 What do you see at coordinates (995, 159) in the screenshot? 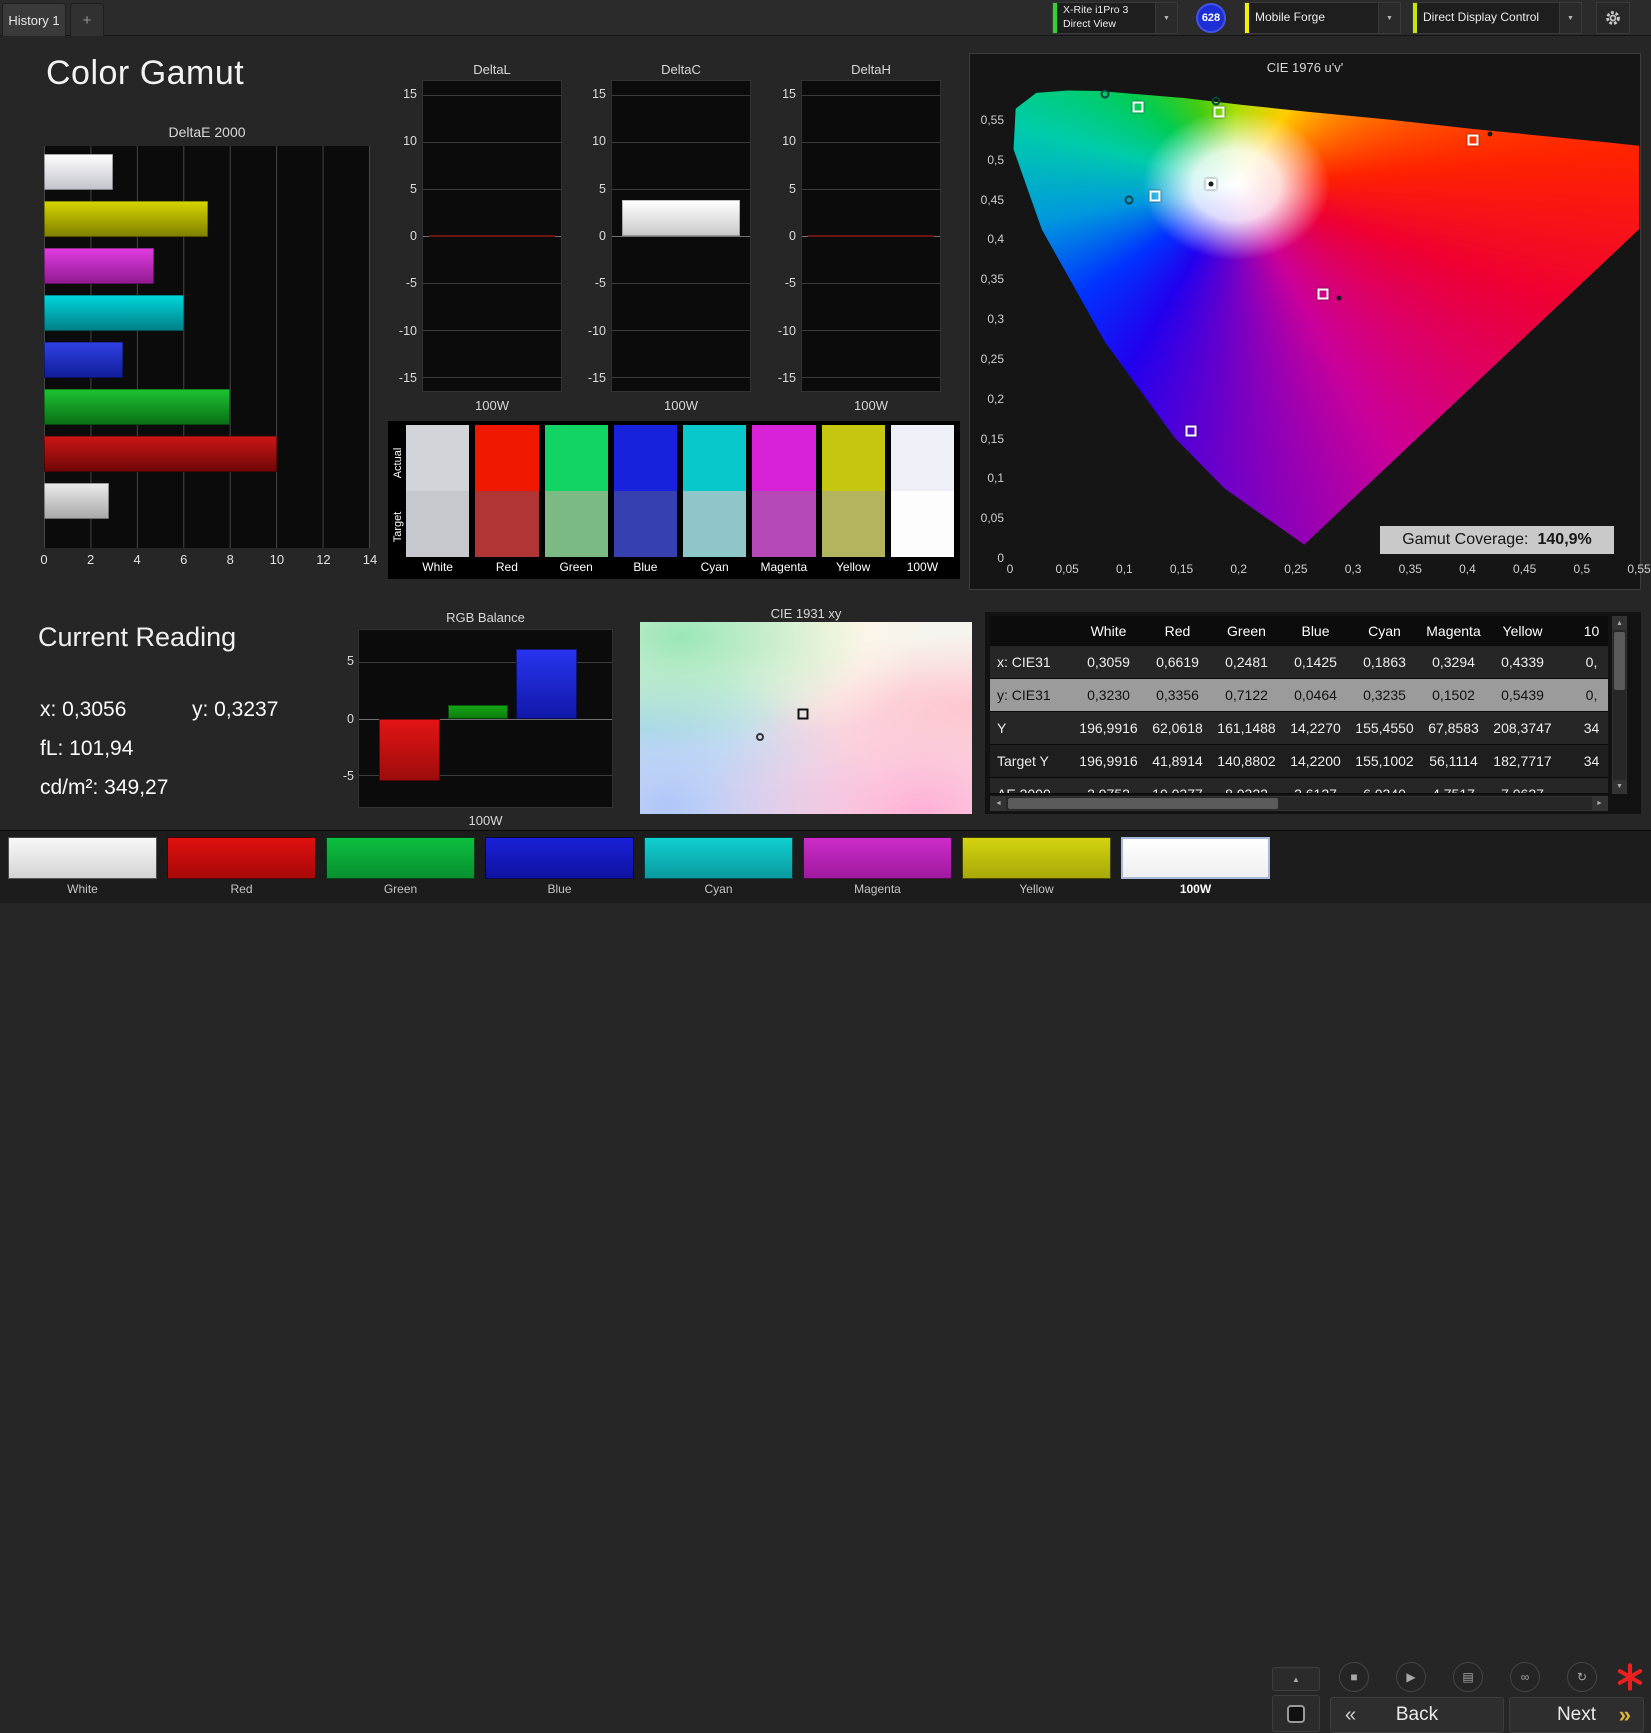
I see `y-tick-label: 0,5` at bounding box center [995, 159].